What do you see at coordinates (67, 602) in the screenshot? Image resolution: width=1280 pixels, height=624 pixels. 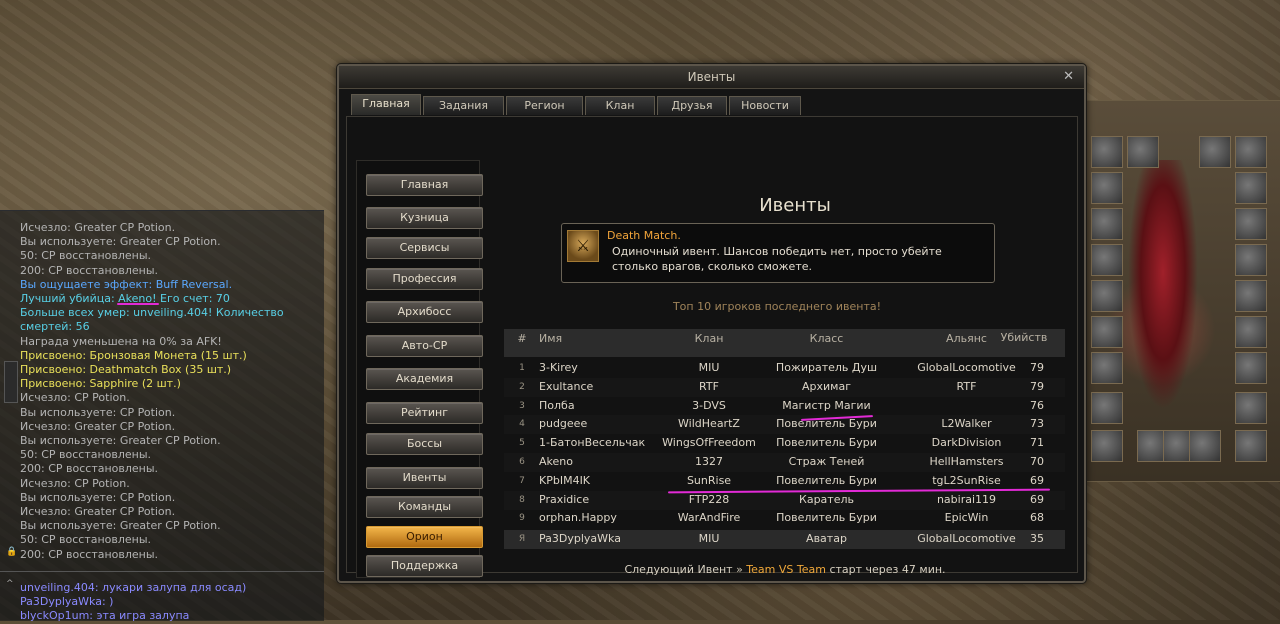 I see `party-chat-line: Pa3DyplyaWka: )` at bounding box center [67, 602].